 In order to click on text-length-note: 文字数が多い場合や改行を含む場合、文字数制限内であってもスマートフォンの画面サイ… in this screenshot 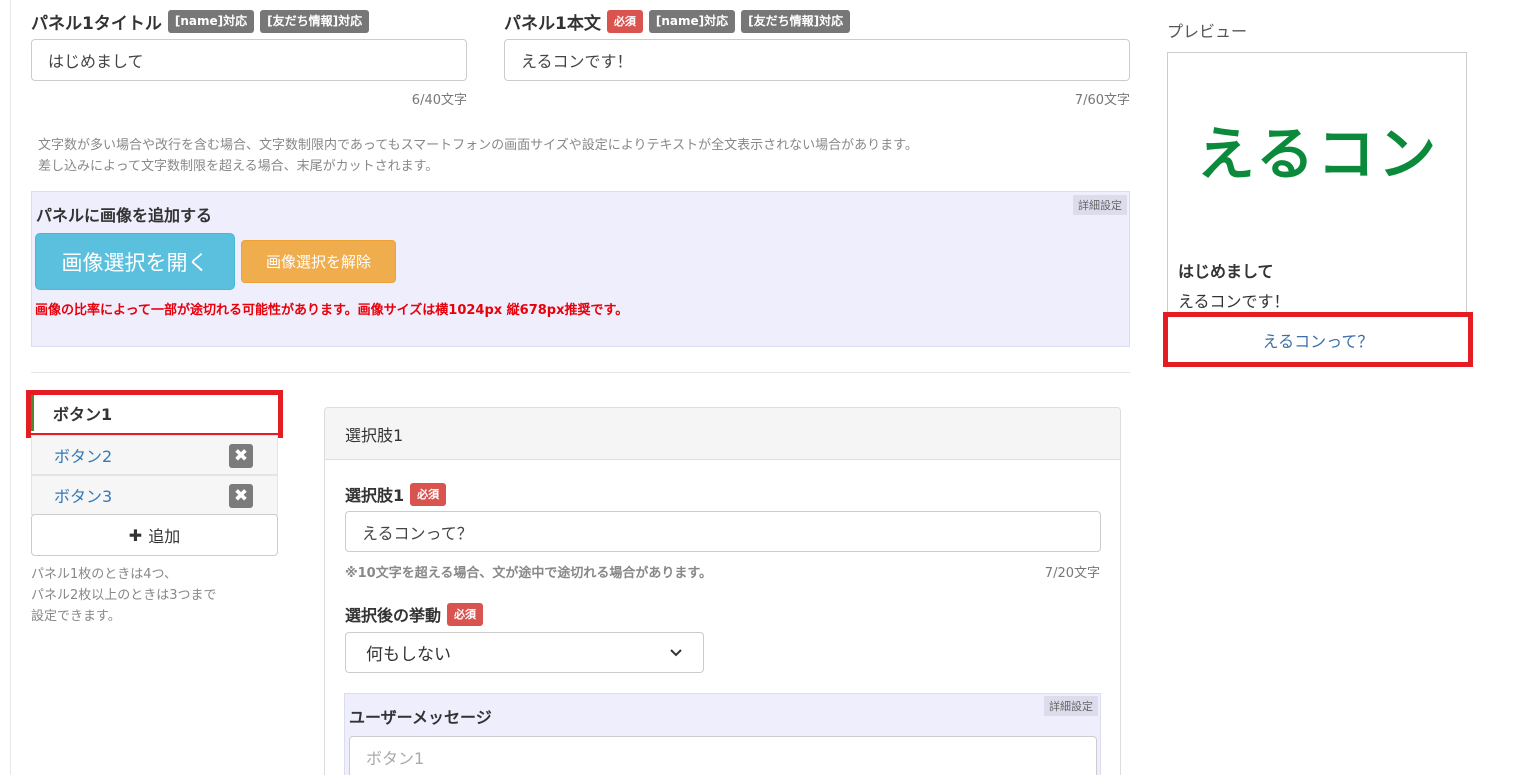, I will do `click(478, 145)`.